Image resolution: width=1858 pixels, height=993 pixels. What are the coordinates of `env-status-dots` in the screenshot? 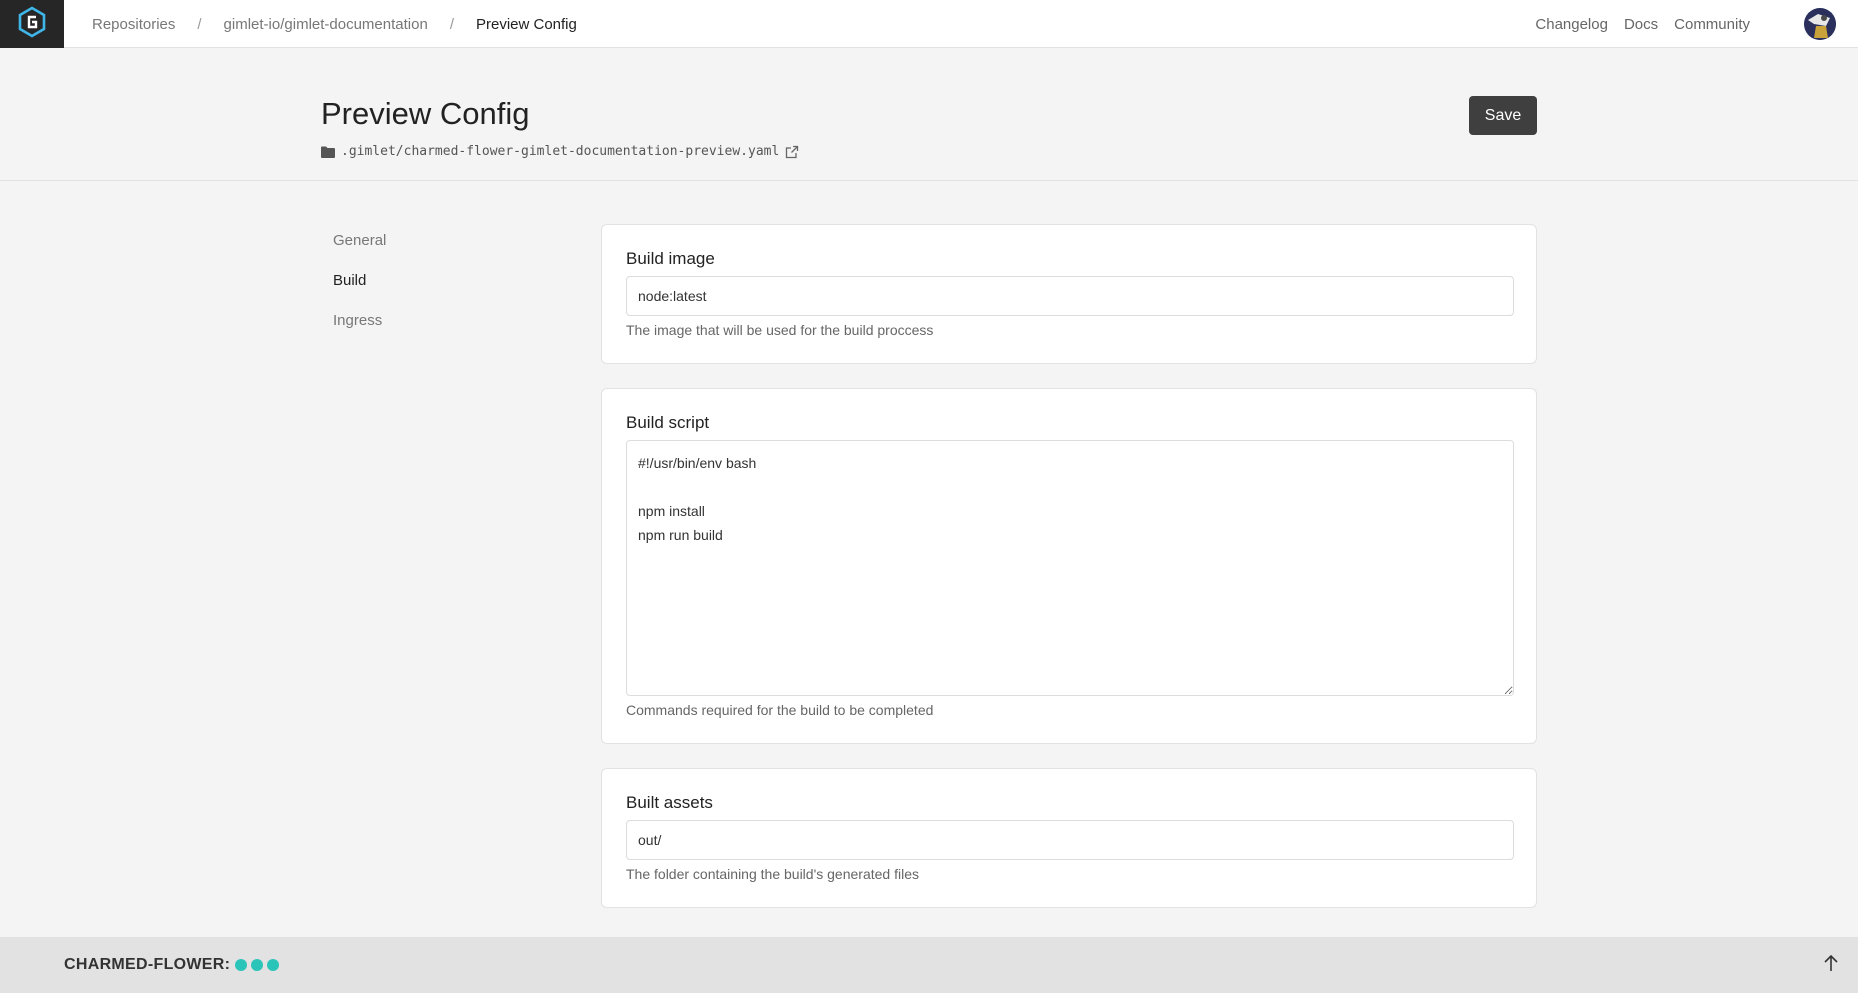 It's located at (259, 965).